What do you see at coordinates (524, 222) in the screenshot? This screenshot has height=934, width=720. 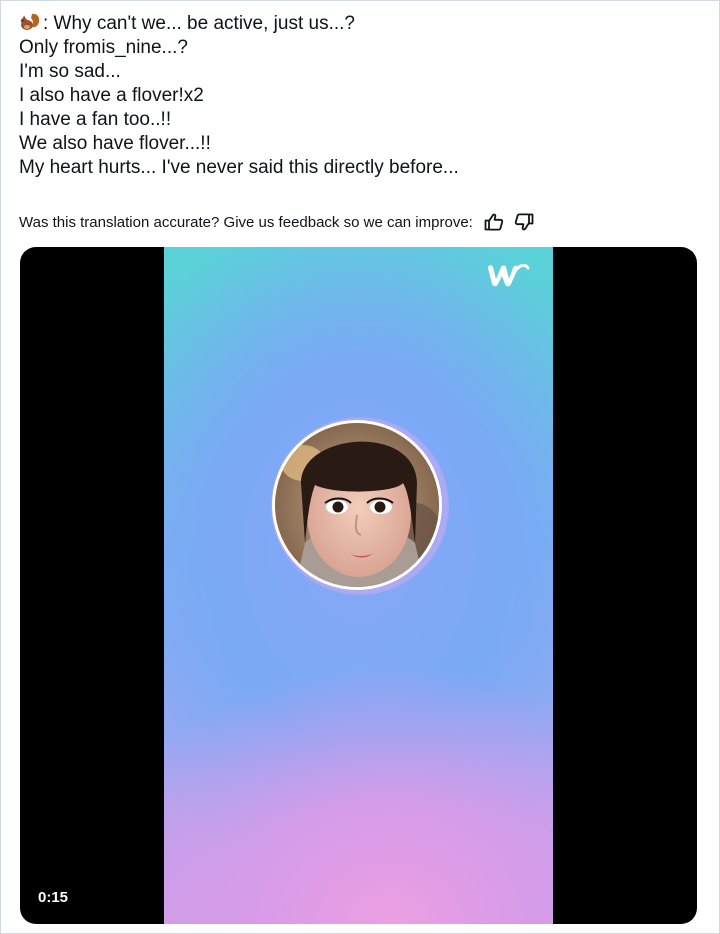 I see `thumbs-down-icon` at bounding box center [524, 222].